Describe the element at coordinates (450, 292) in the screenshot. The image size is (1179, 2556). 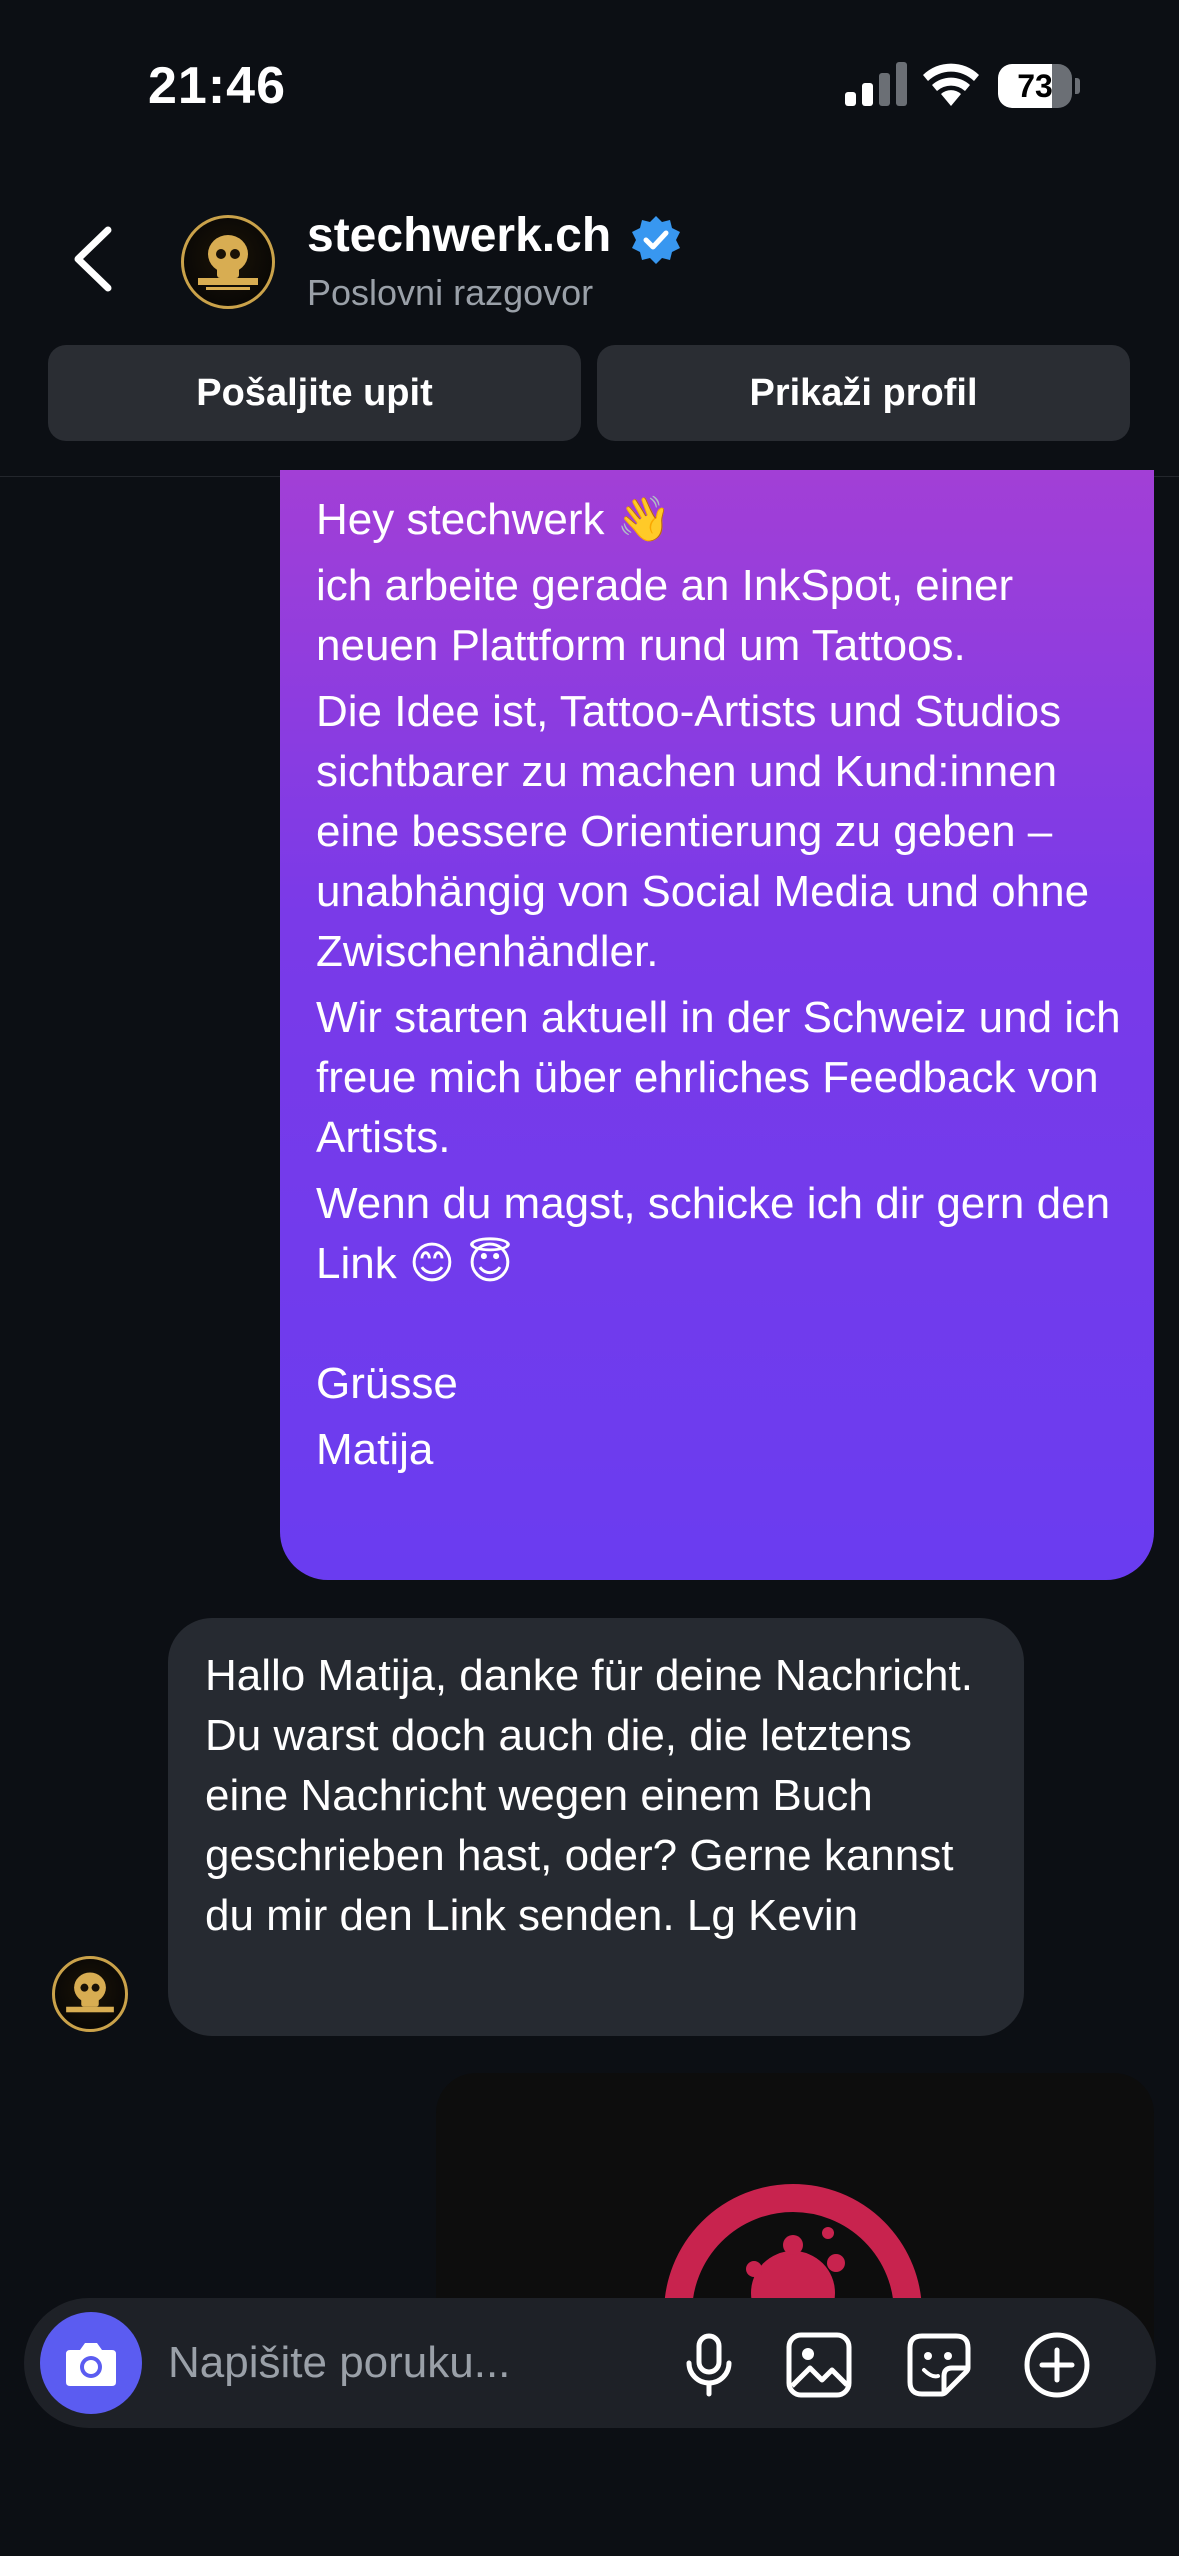
I see `conversation-type-label: Poslovni razgovor` at that location.